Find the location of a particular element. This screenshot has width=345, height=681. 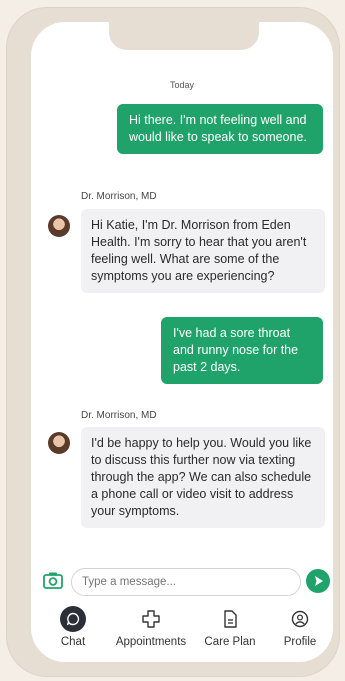

tab-label: Care Plan is located at coordinates (230, 642).